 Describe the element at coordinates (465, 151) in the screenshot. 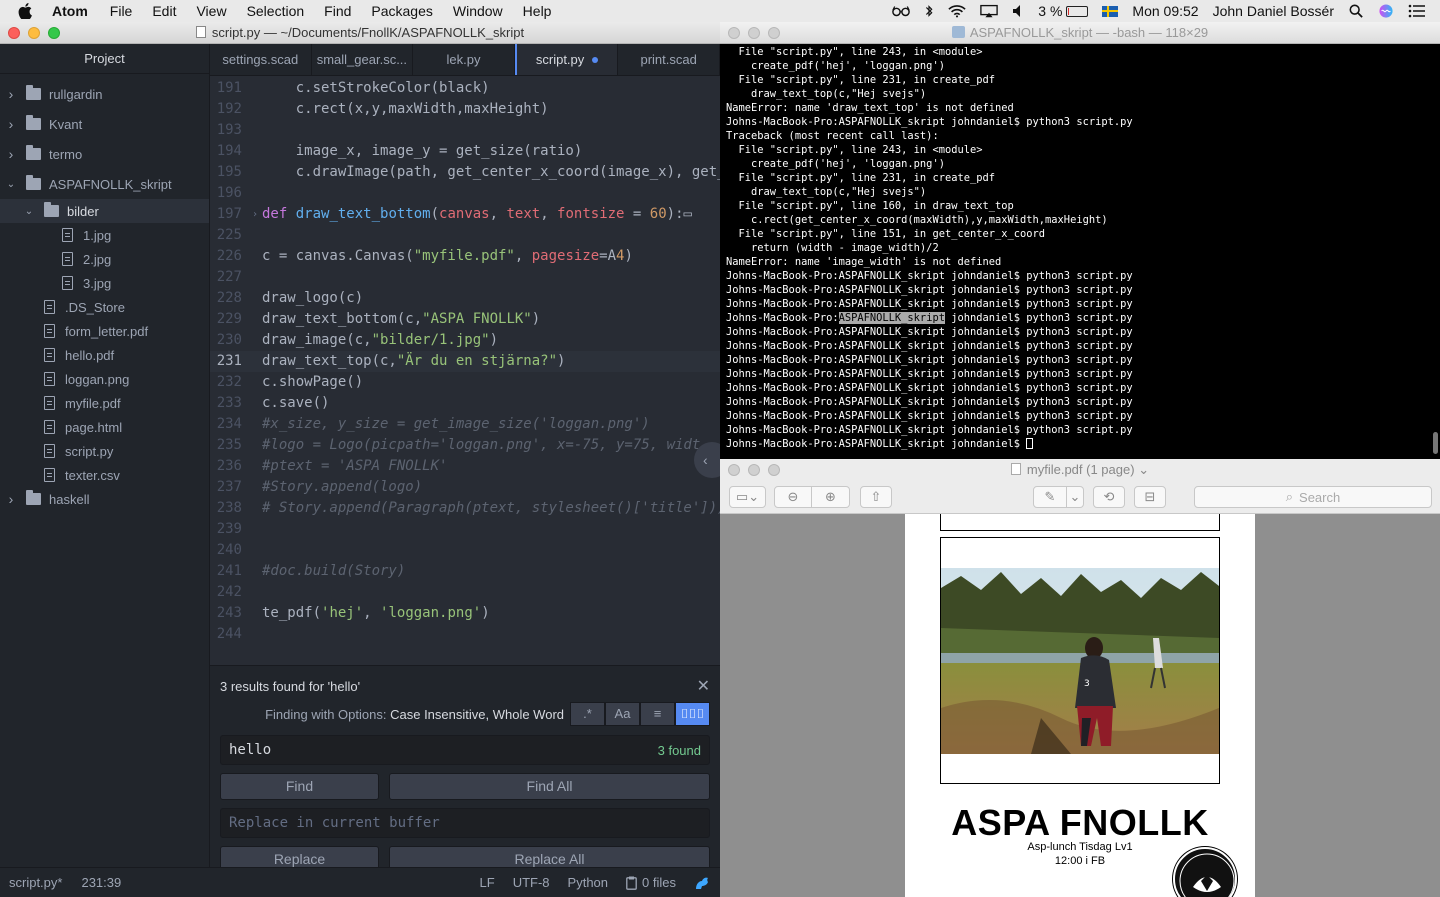

I see `code-line: 194 image_x, image_y = get_size(ratio)` at that location.